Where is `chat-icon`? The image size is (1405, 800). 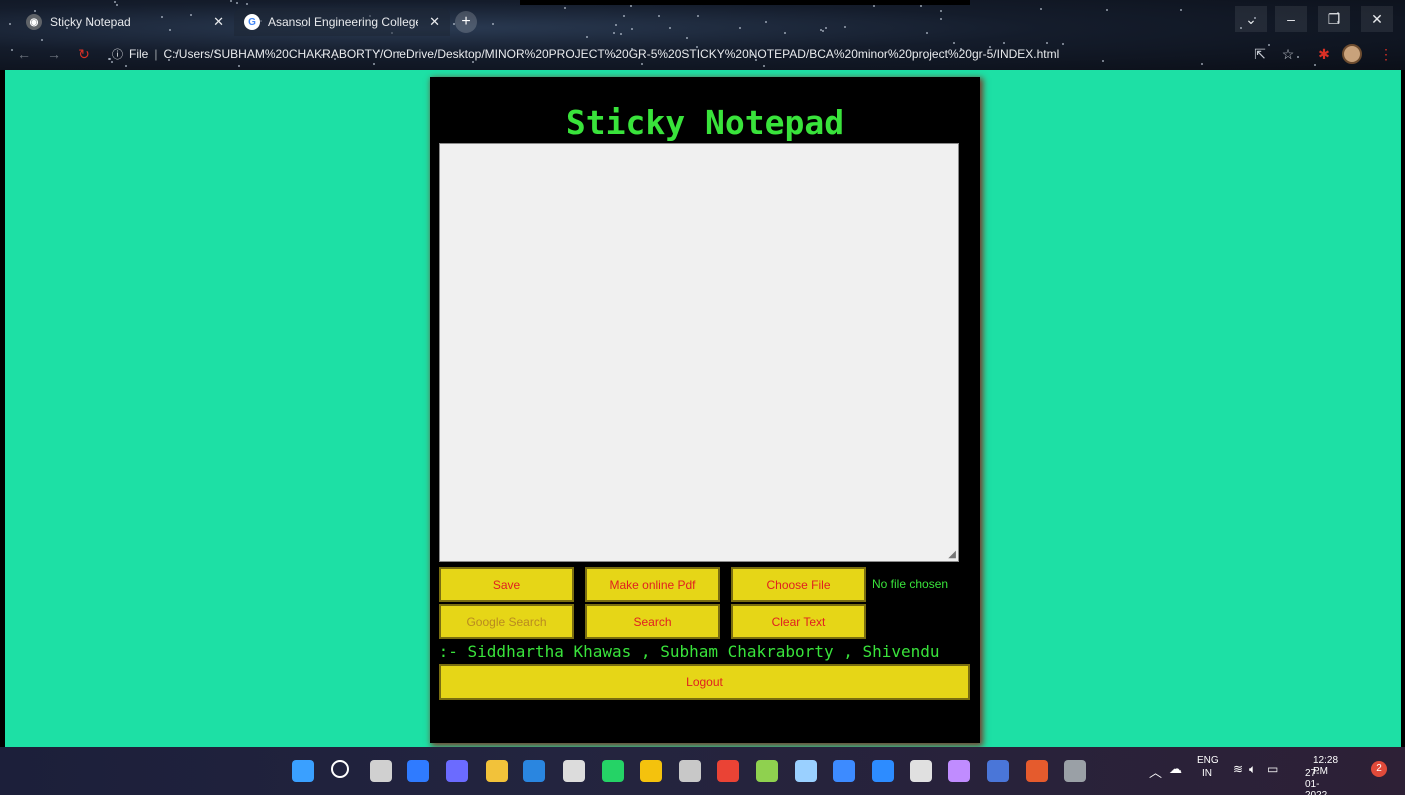
chat-icon is located at coordinates (457, 771).